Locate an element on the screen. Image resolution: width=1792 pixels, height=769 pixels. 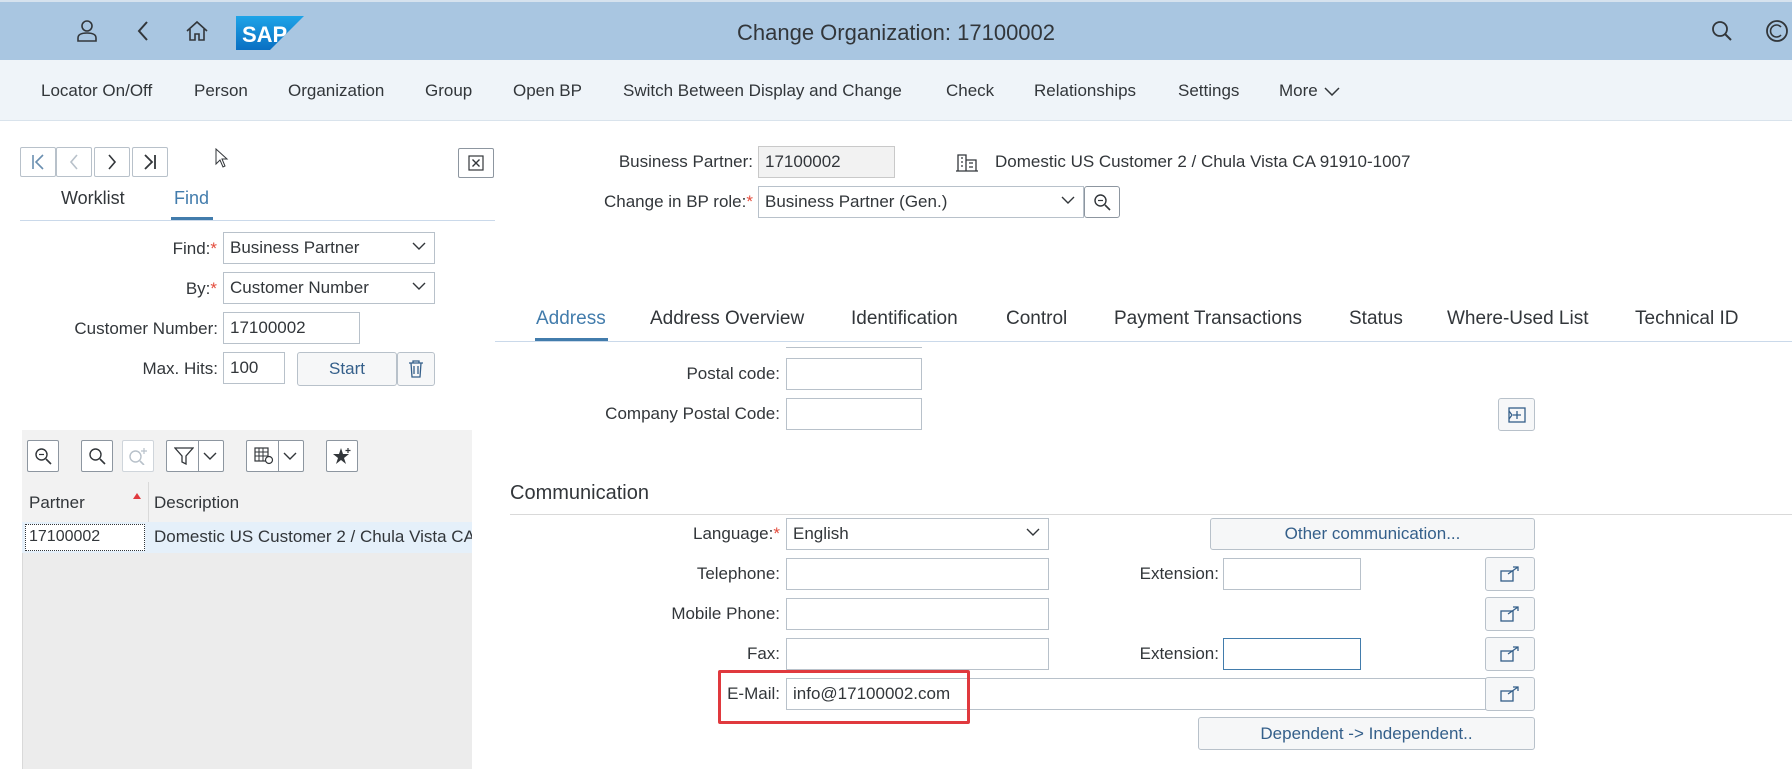
max-hits-label: Max. Hits: is located at coordinates (180, 368).